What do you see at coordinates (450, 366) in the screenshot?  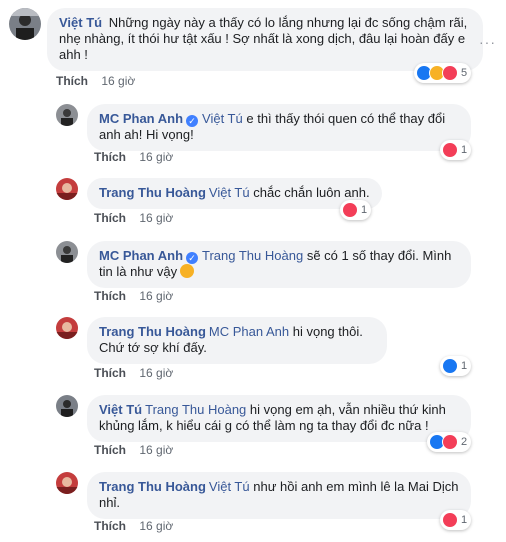 I see `like-reaction-icon` at bounding box center [450, 366].